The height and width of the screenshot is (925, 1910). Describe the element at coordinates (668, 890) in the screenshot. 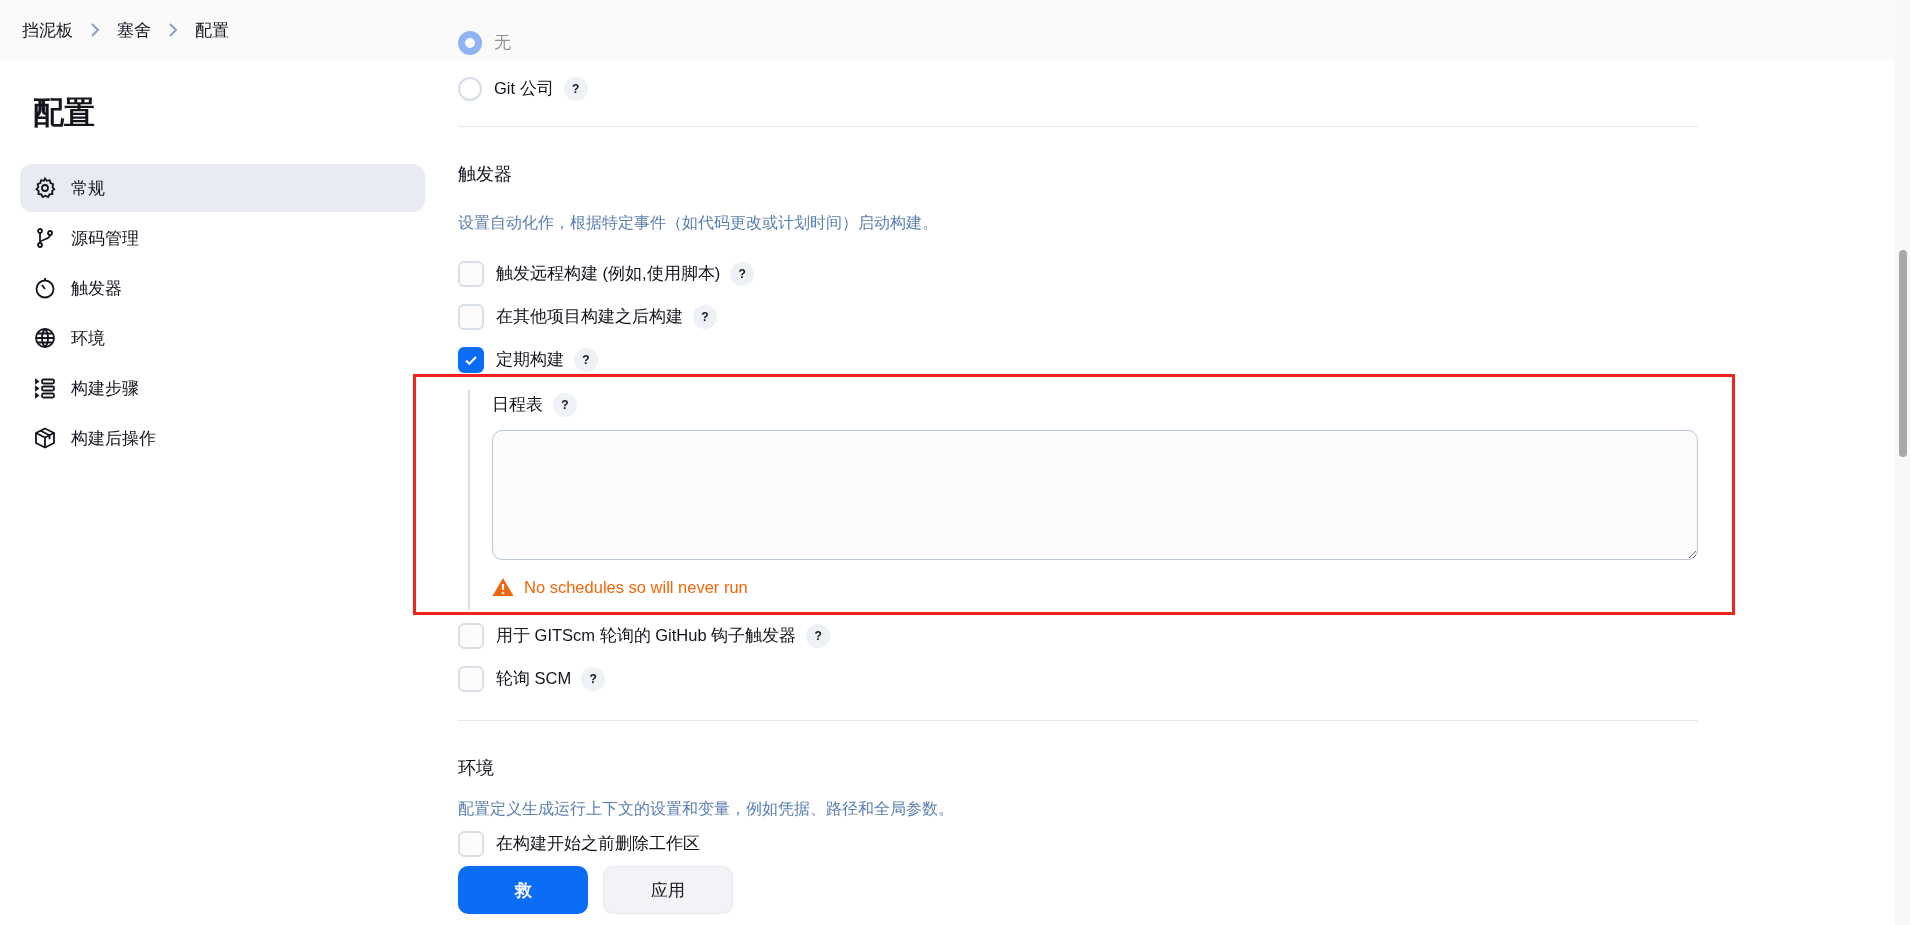

I see `apply-button: 应用` at that location.